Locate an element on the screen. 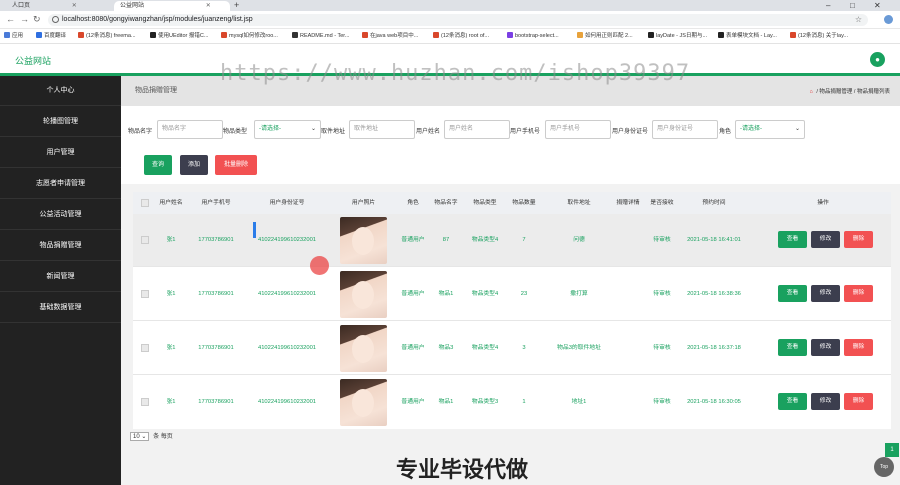 The image size is (900, 485). username-input: 用户姓名 is located at coordinates (477, 129).